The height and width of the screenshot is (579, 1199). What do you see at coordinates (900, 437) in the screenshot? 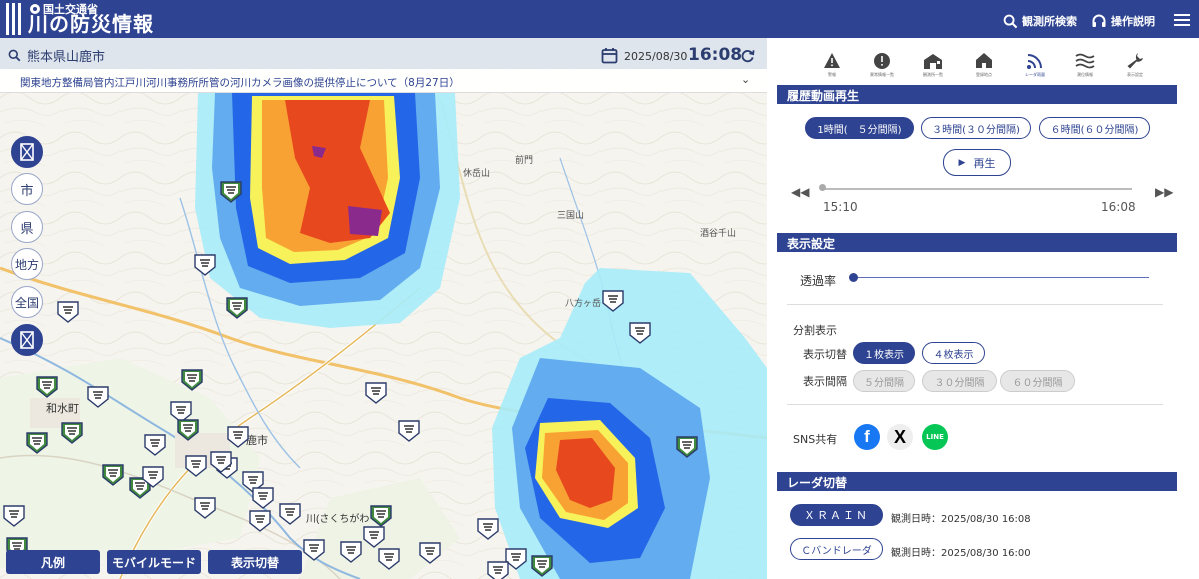
I see `x-icon: X` at bounding box center [900, 437].